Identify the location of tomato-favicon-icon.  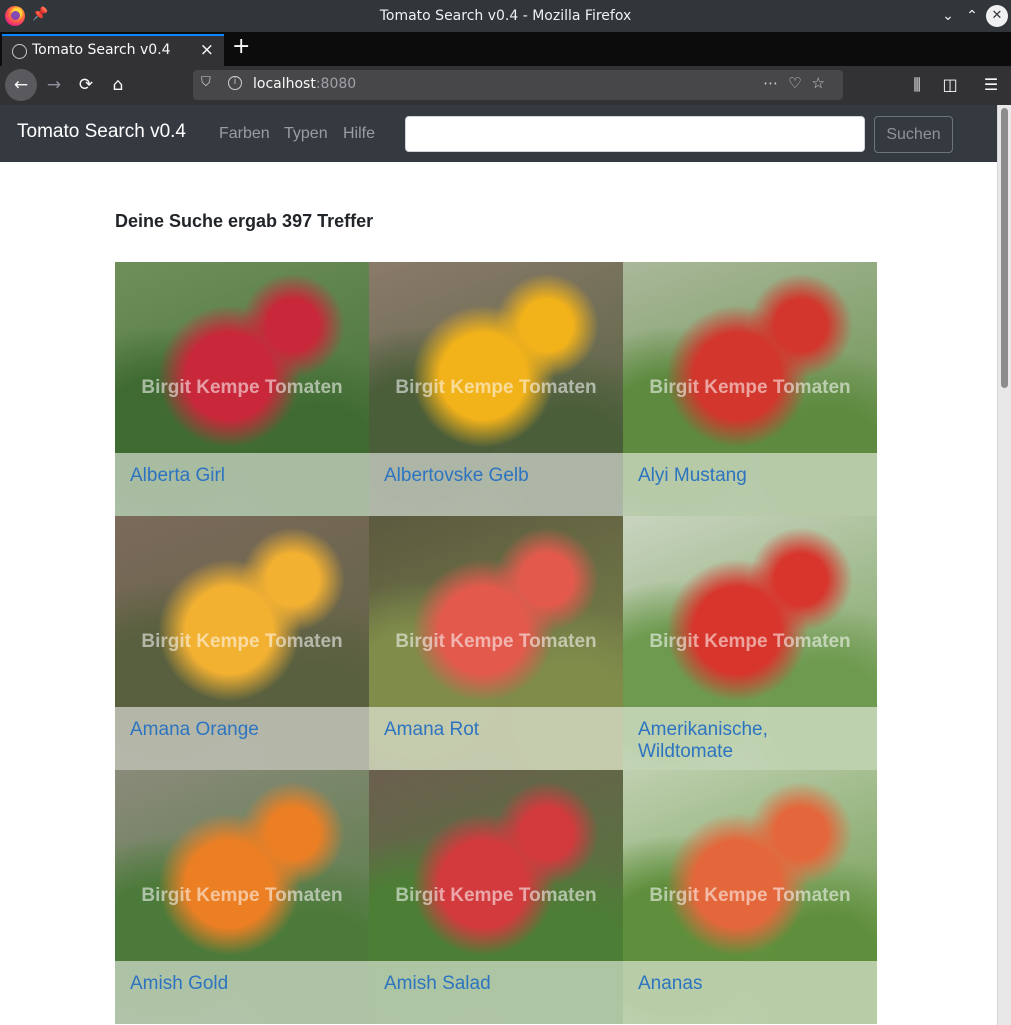
(19, 51).